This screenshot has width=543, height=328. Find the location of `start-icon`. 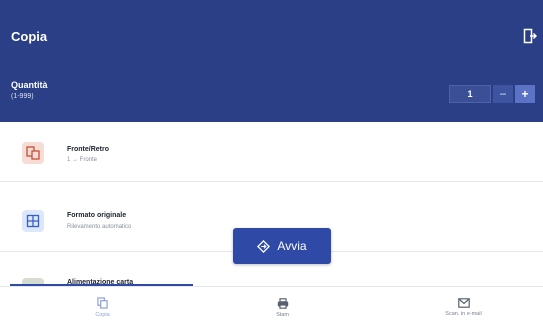

start-icon is located at coordinates (264, 246).